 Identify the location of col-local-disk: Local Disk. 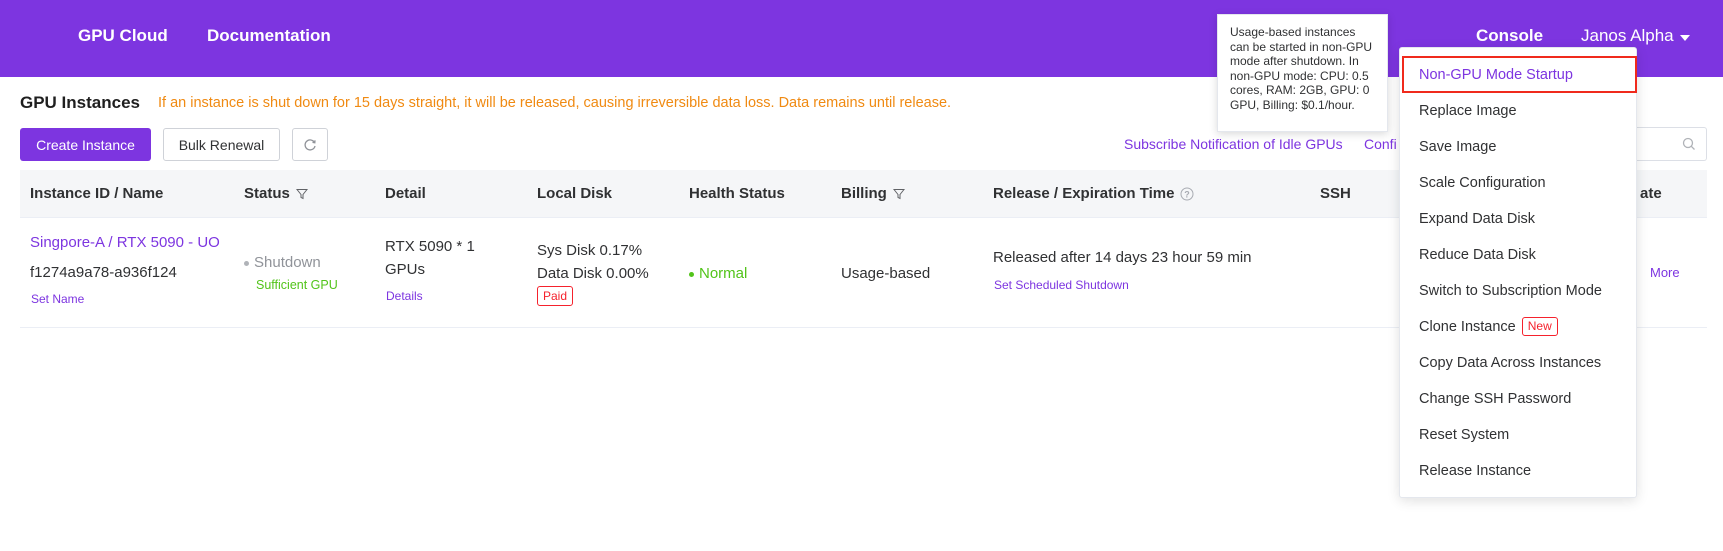
(575, 193).